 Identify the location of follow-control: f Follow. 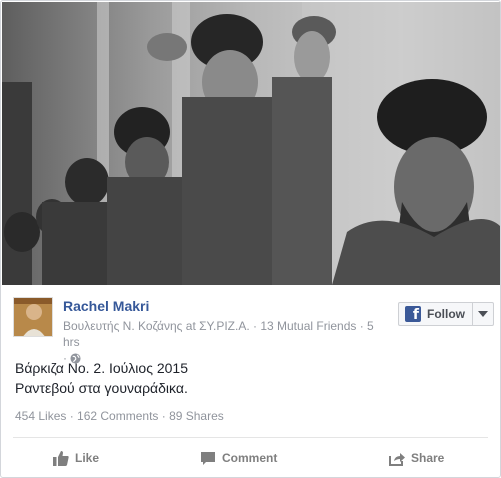
(446, 314).